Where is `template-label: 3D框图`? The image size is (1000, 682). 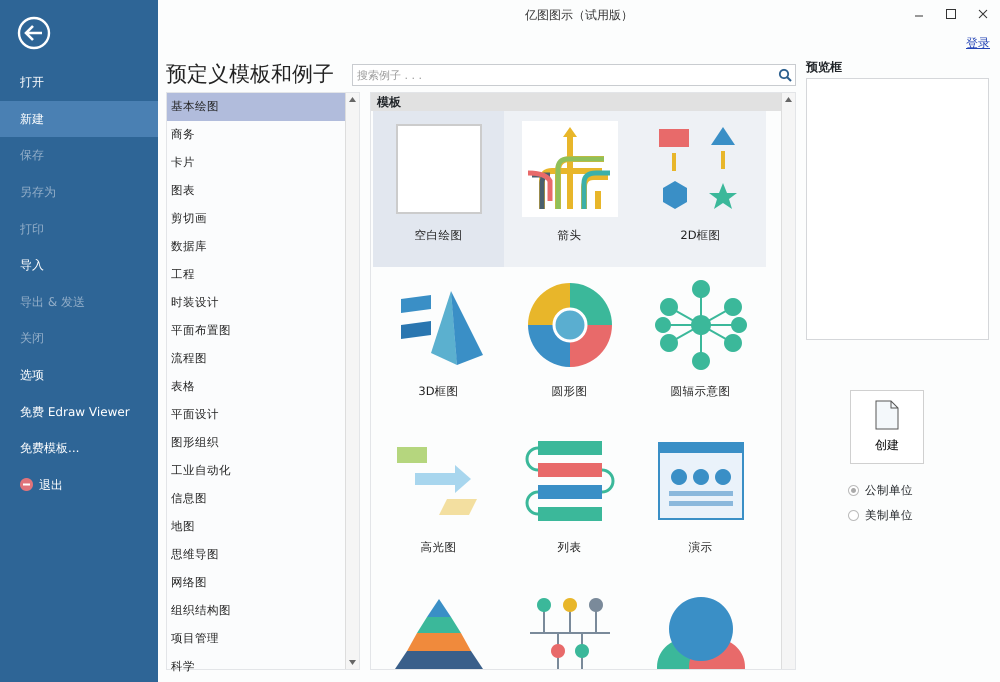
template-label: 3D框图 is located at coordinates (438, 391).